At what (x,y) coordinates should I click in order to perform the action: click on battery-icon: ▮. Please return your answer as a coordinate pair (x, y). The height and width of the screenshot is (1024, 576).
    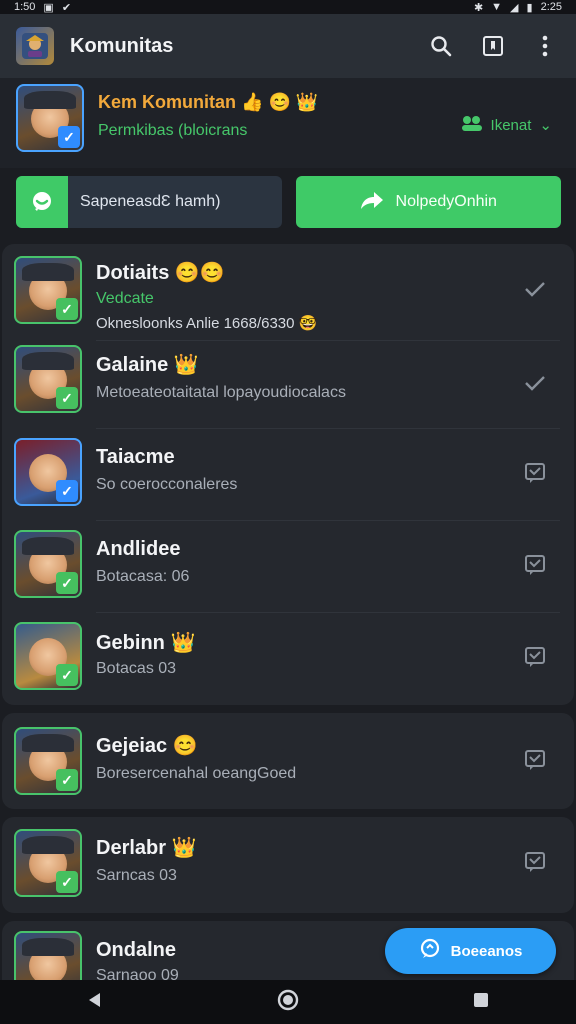
    Looking at the image, I should click on (529, 7).